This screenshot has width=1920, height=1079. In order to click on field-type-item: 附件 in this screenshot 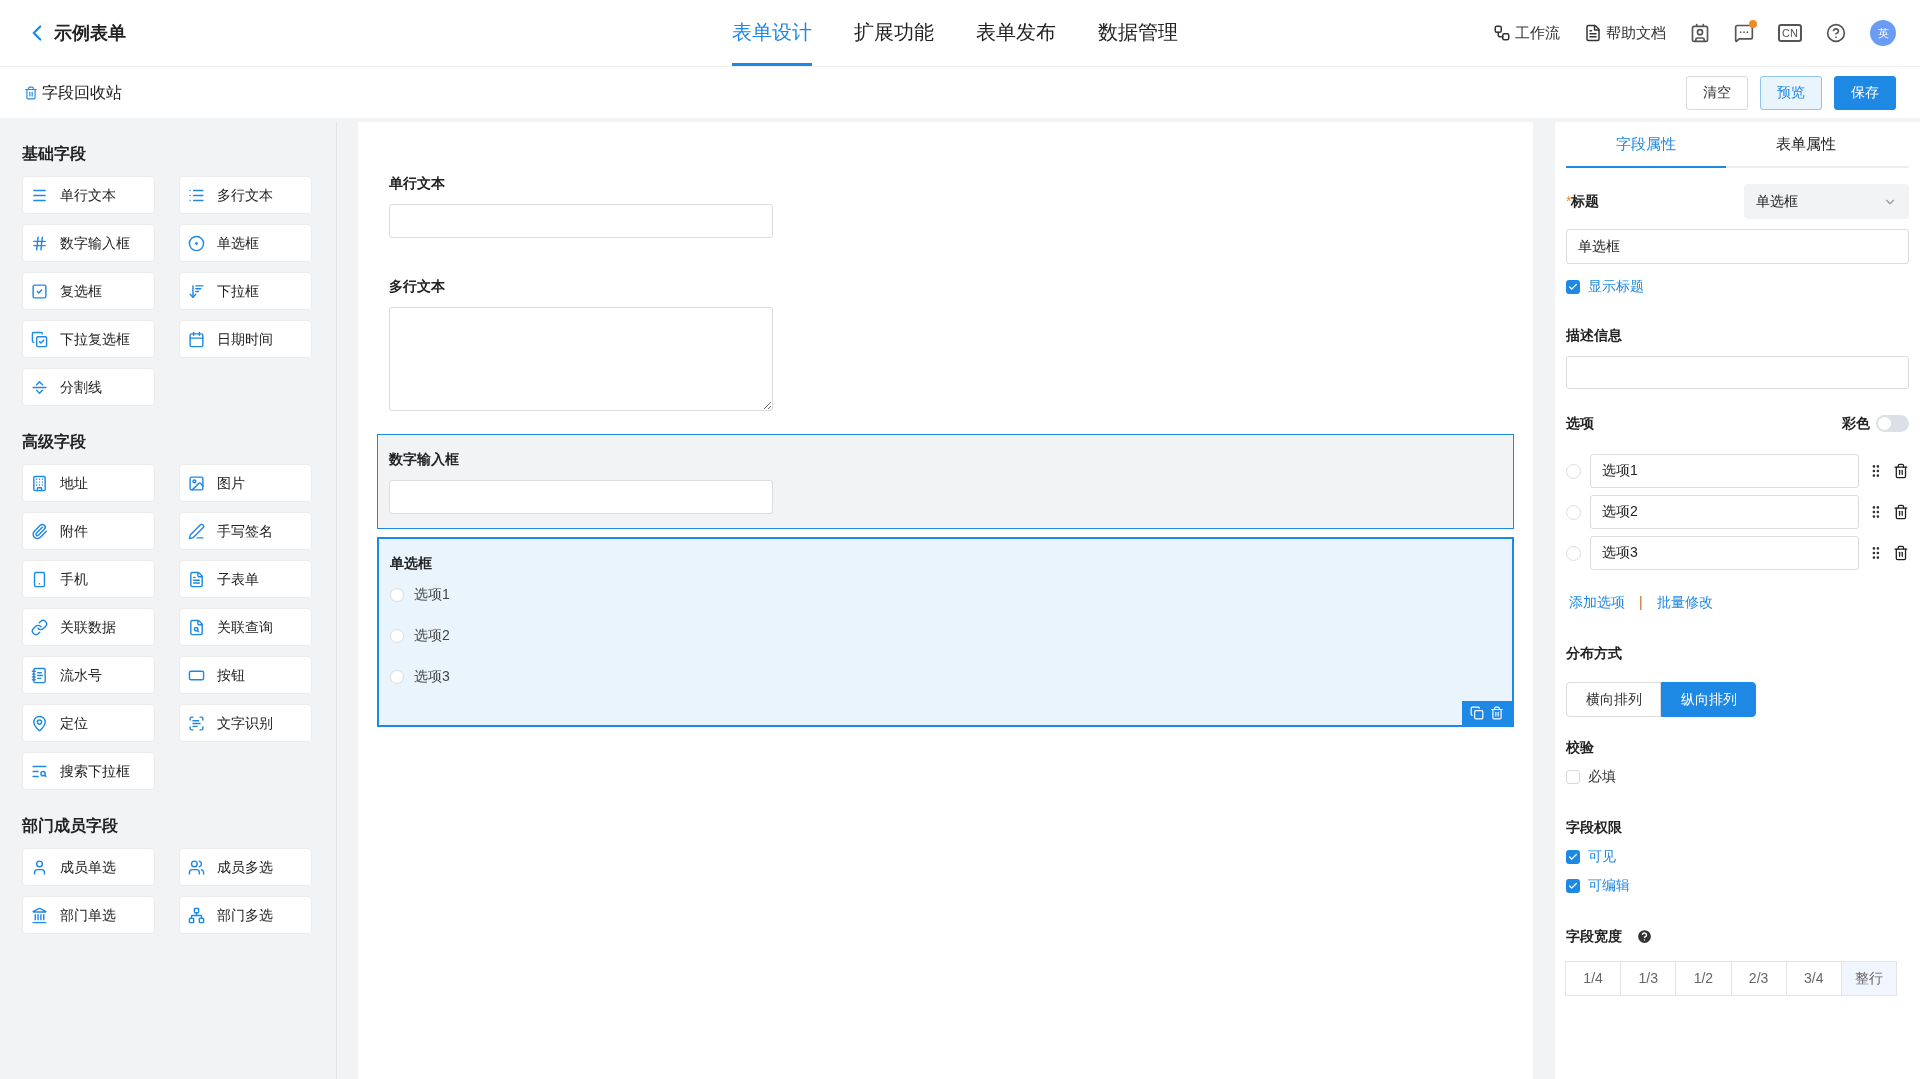, I will do `click(88, 531)`.